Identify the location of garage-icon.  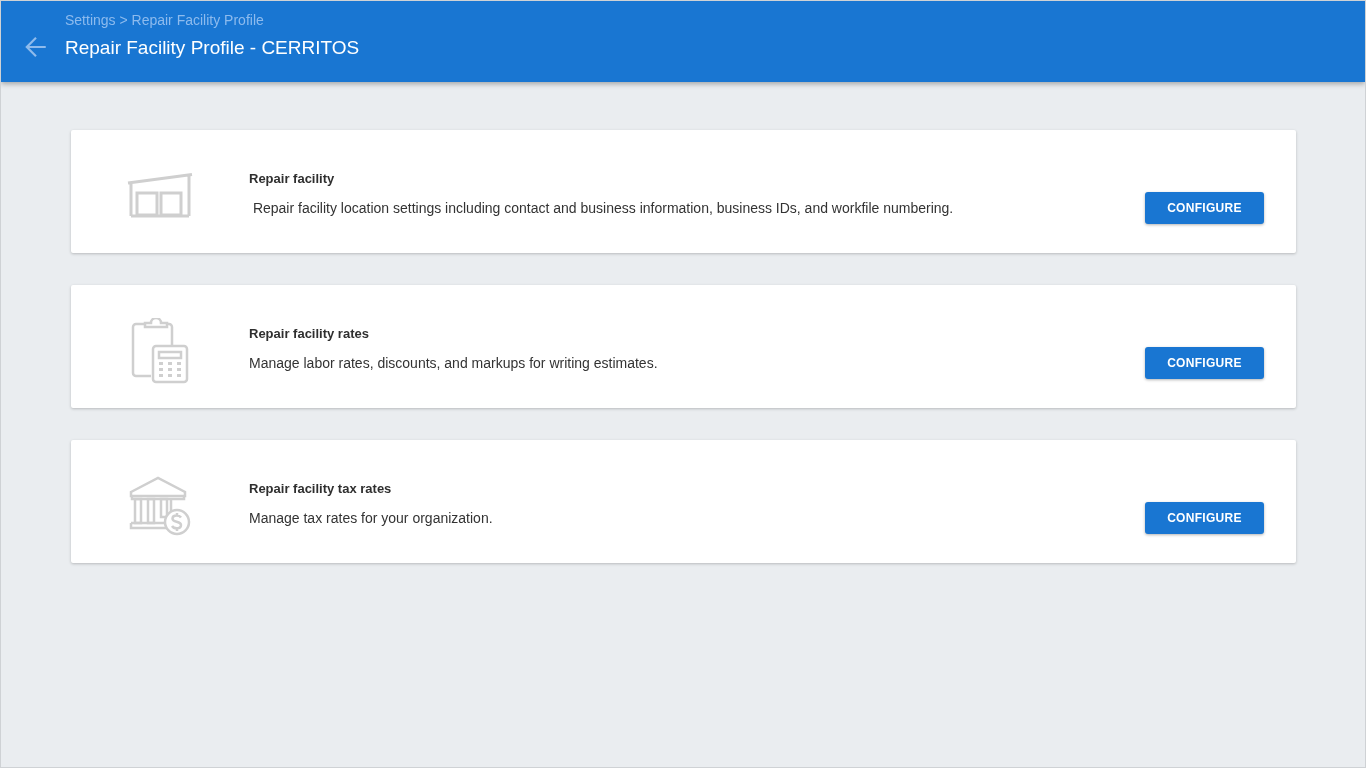
(160, 195).